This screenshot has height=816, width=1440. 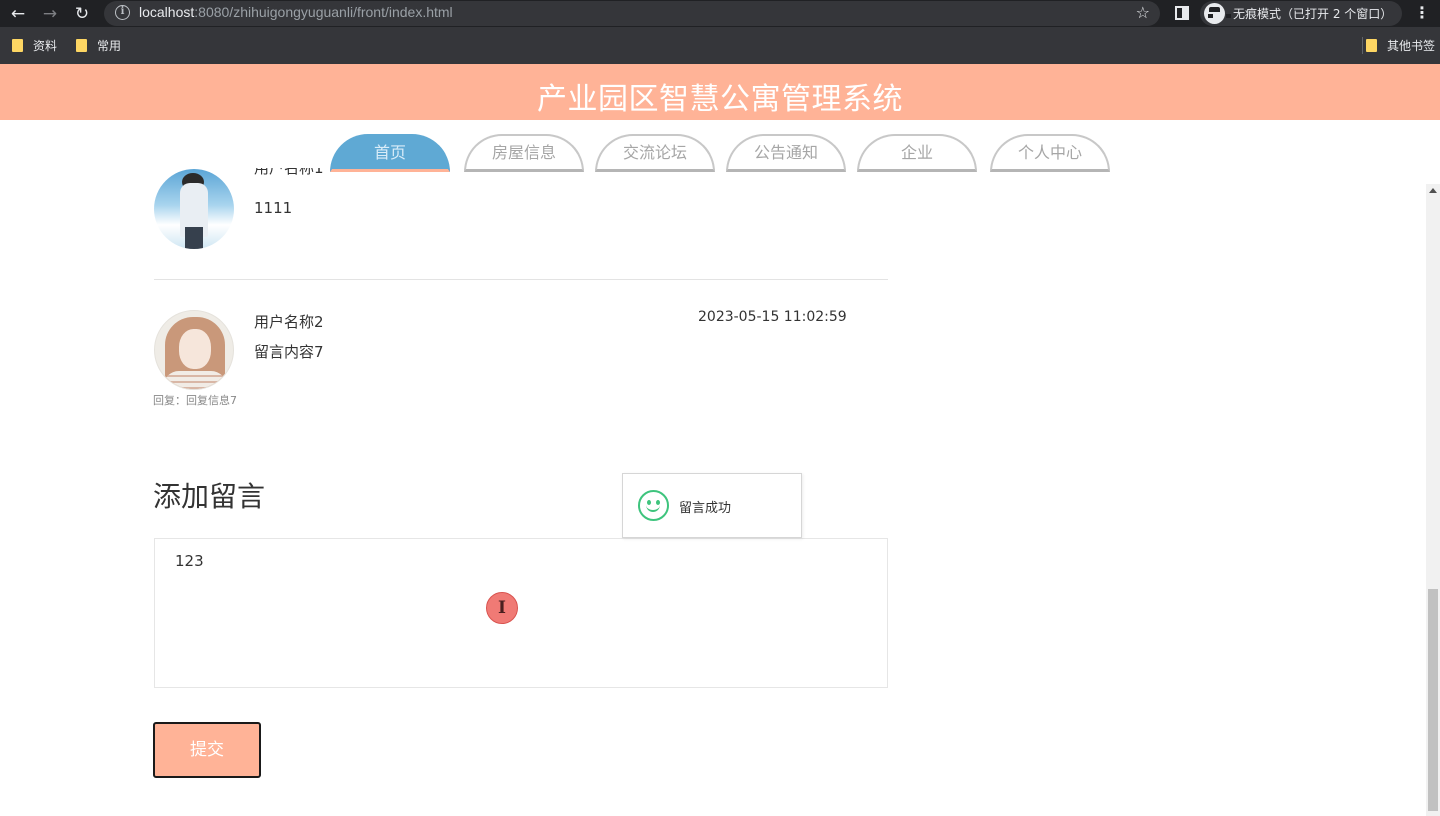 I want to click on tab-personal-center: 个人中心, so click(x=1050, y=153).